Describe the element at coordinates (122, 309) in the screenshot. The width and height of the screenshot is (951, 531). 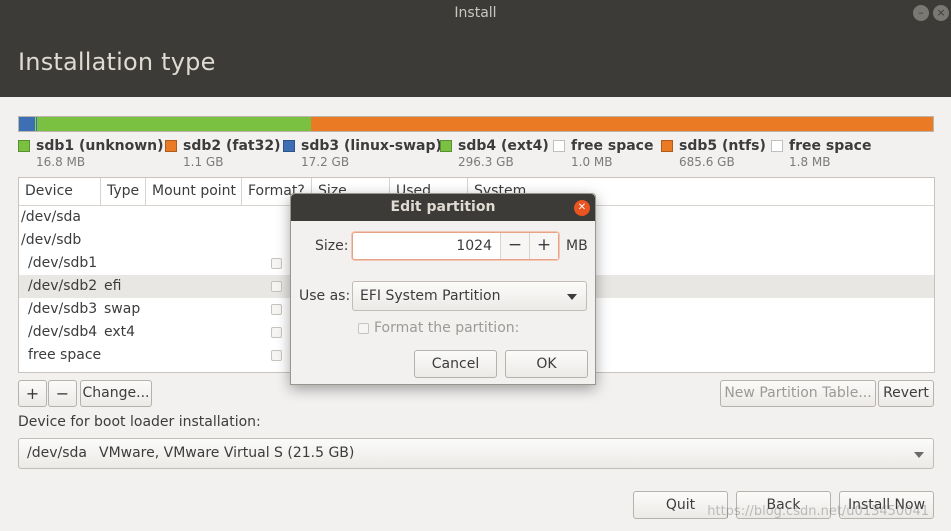
I see `row-type: swap` at that location.